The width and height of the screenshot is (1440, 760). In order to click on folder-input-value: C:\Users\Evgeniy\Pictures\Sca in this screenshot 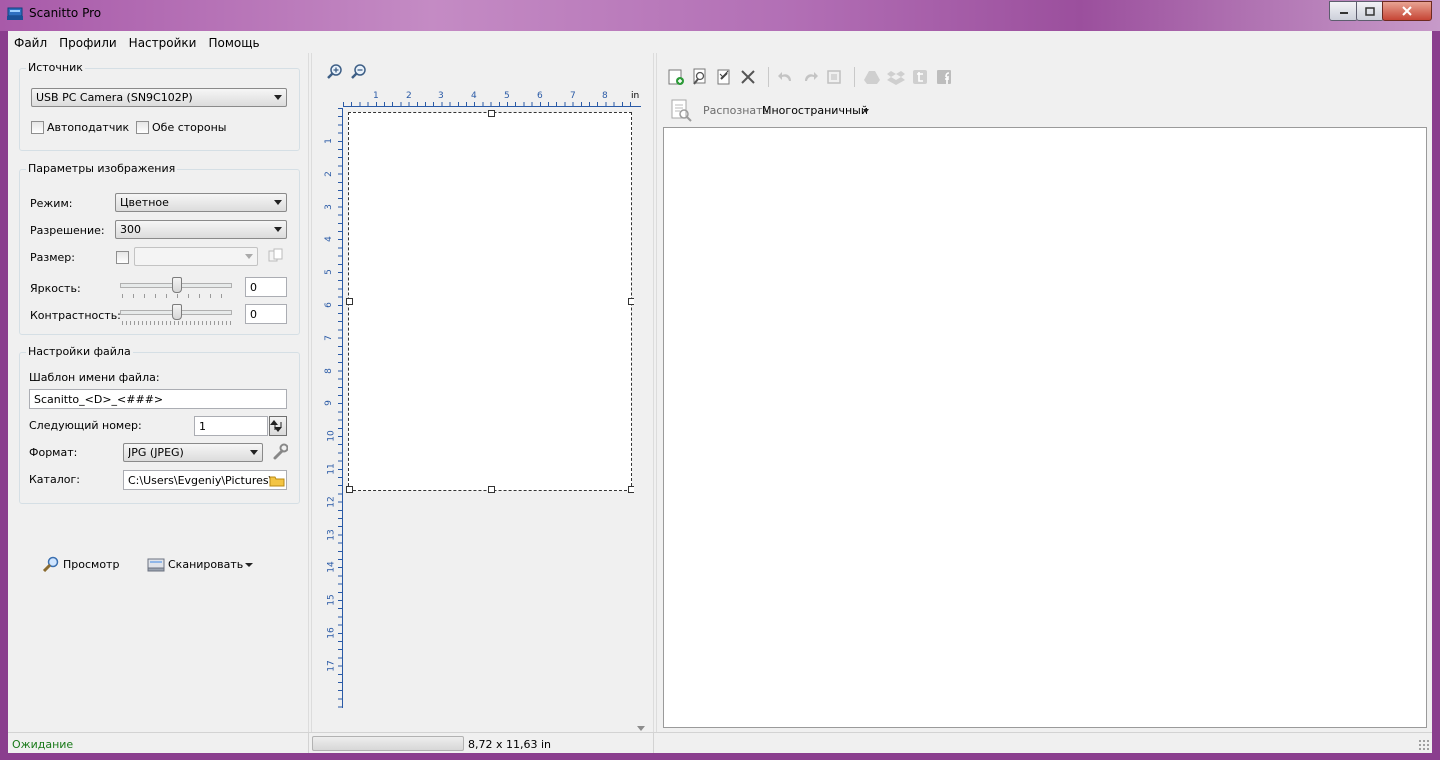, I will do `click(201, 480)`.